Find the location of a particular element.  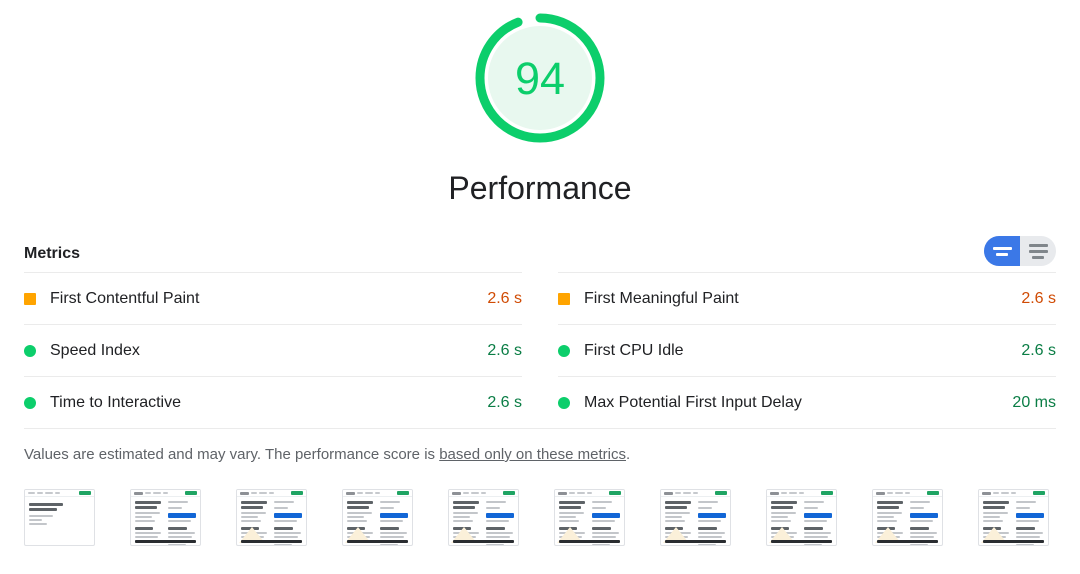

metric-row: First CPU Idle 2.6 s is located at coordinates (807, 350).